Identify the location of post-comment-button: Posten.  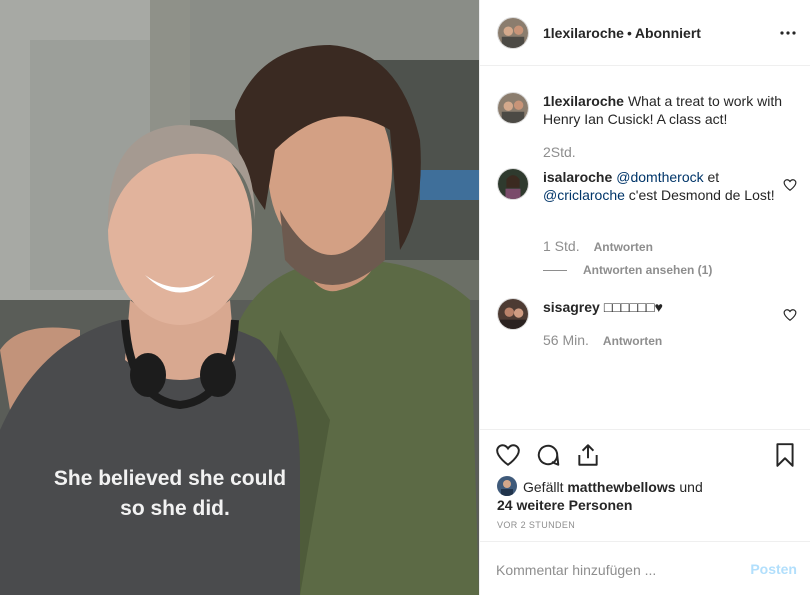
(773, 569).